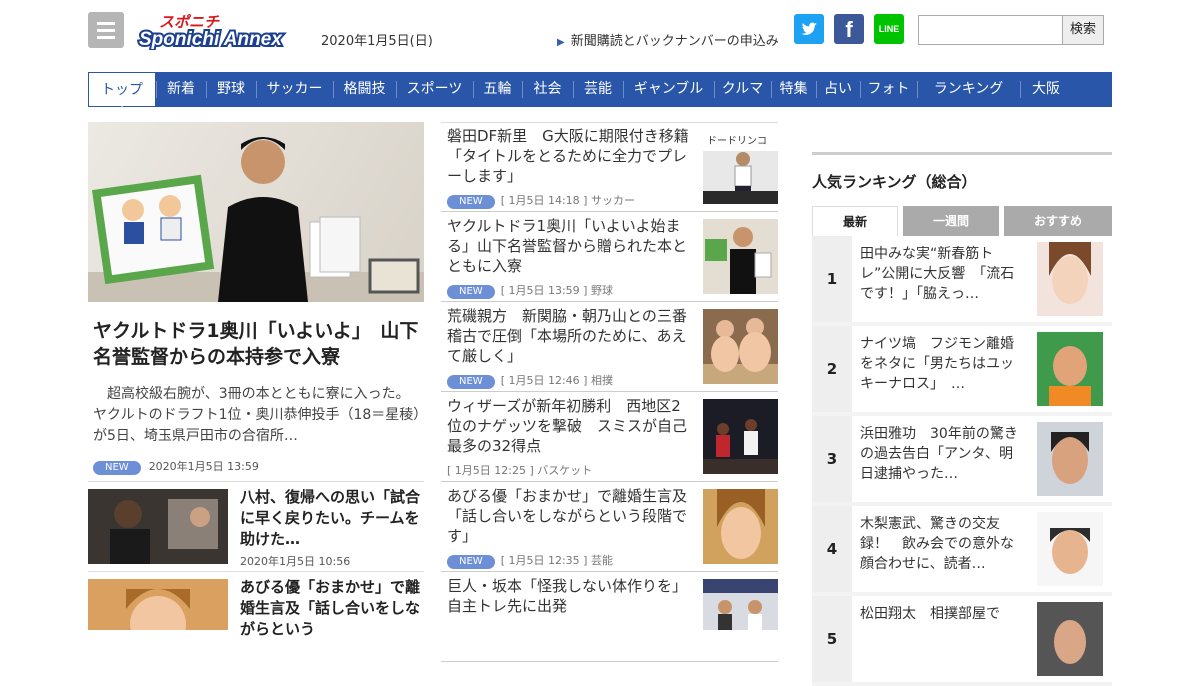 The image size is (1200, 686). I want to click on nav-item-olympics: 五輪, so click(497, 89).